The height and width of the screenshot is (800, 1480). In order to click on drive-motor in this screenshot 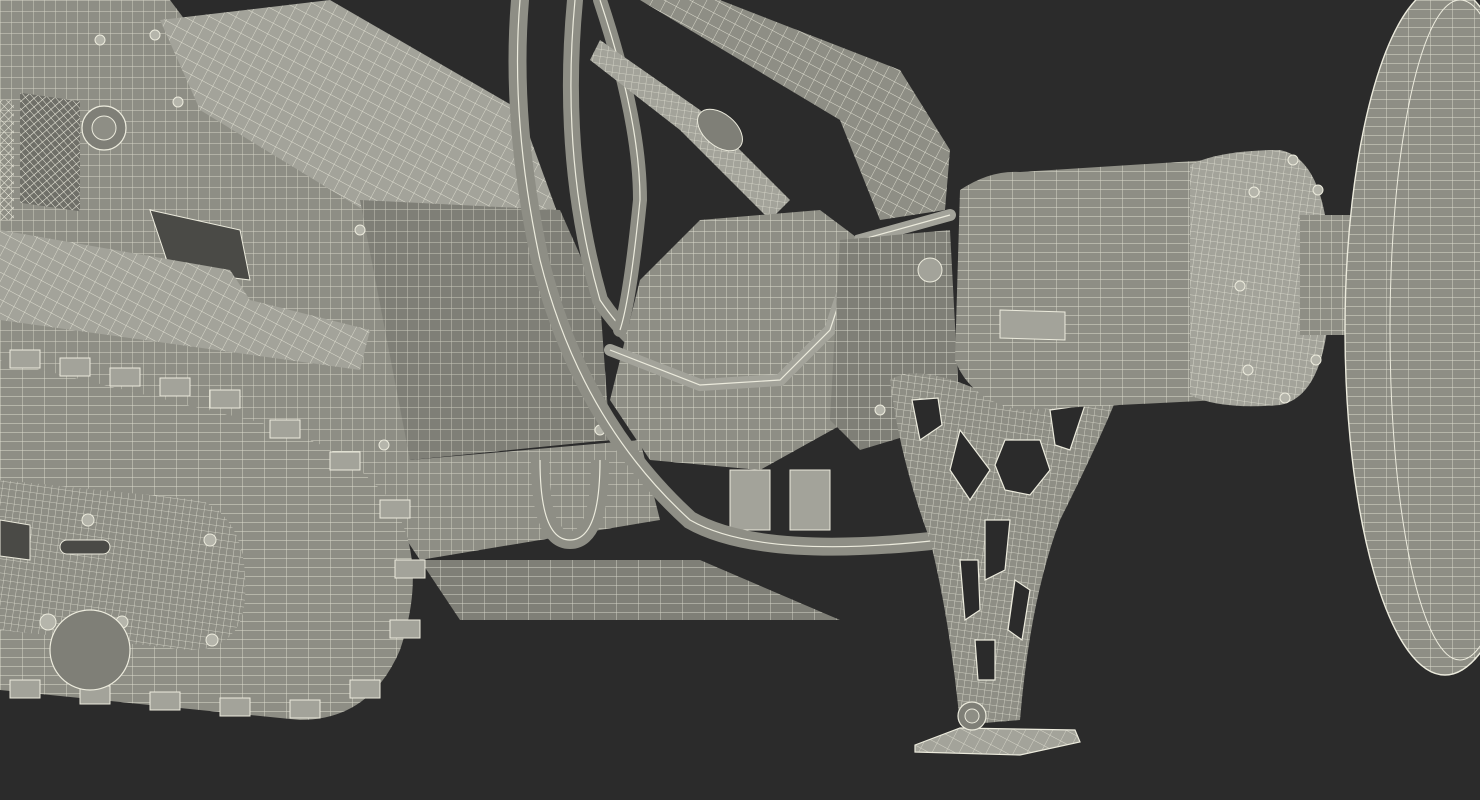, I will do `click(1157, 280)`.